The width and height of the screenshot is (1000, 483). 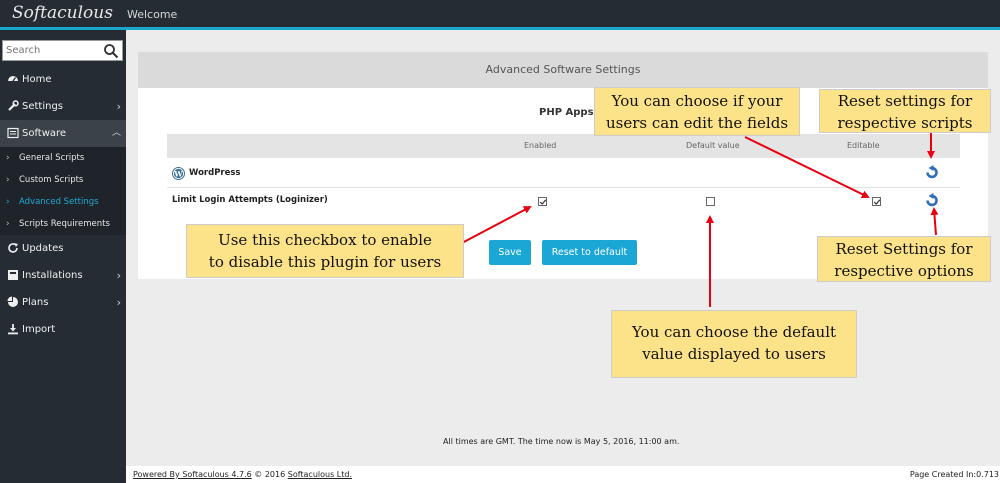 What do you see at coordinates (13, 248) in the screenshot?
I see `refresh-icon` at bounding box center [13, 248].